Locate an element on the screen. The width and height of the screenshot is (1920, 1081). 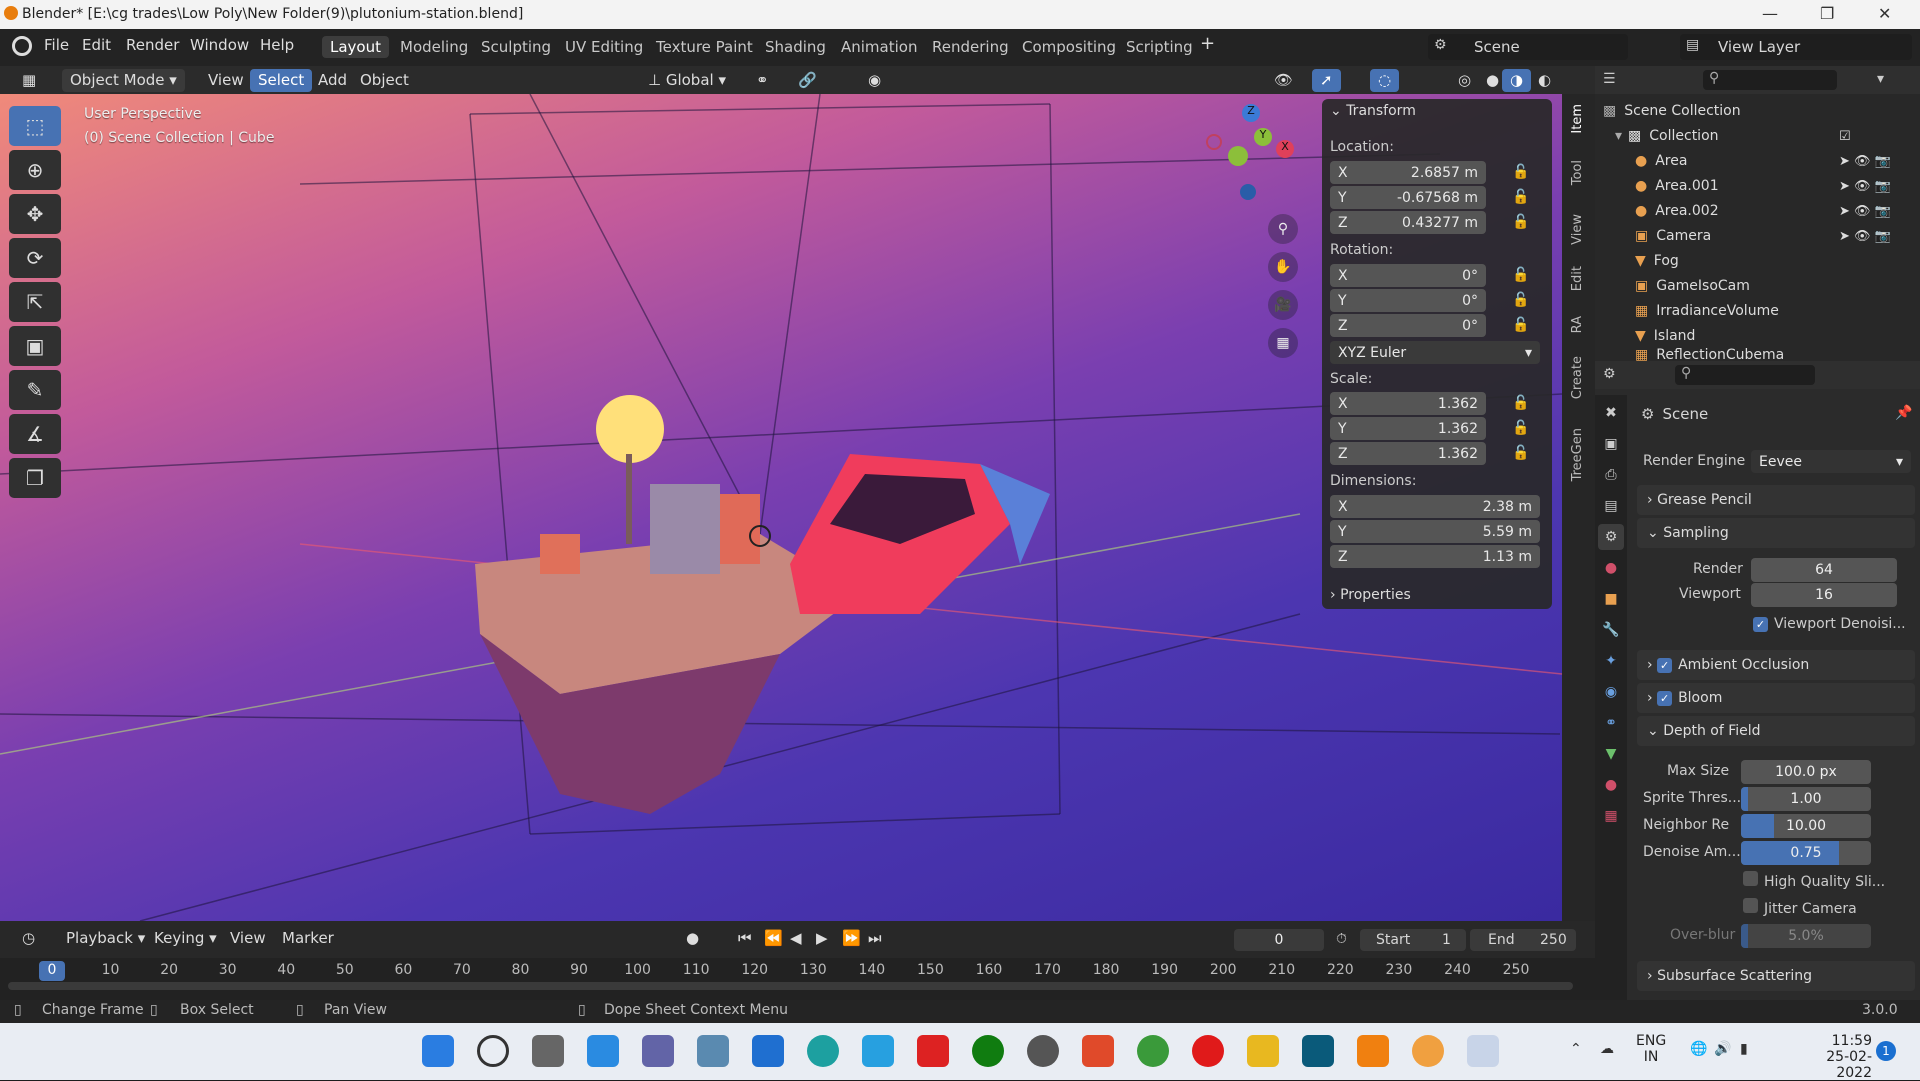
workspace-tab-compositing: Compositing is located at coordinates (1069, 47).